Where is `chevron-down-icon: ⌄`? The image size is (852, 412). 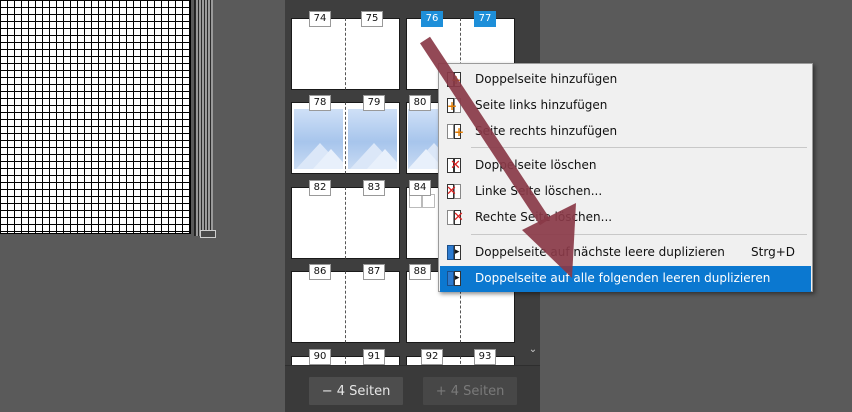 chevron-down-icon: ⌄ is located at coordinates (533, 352).